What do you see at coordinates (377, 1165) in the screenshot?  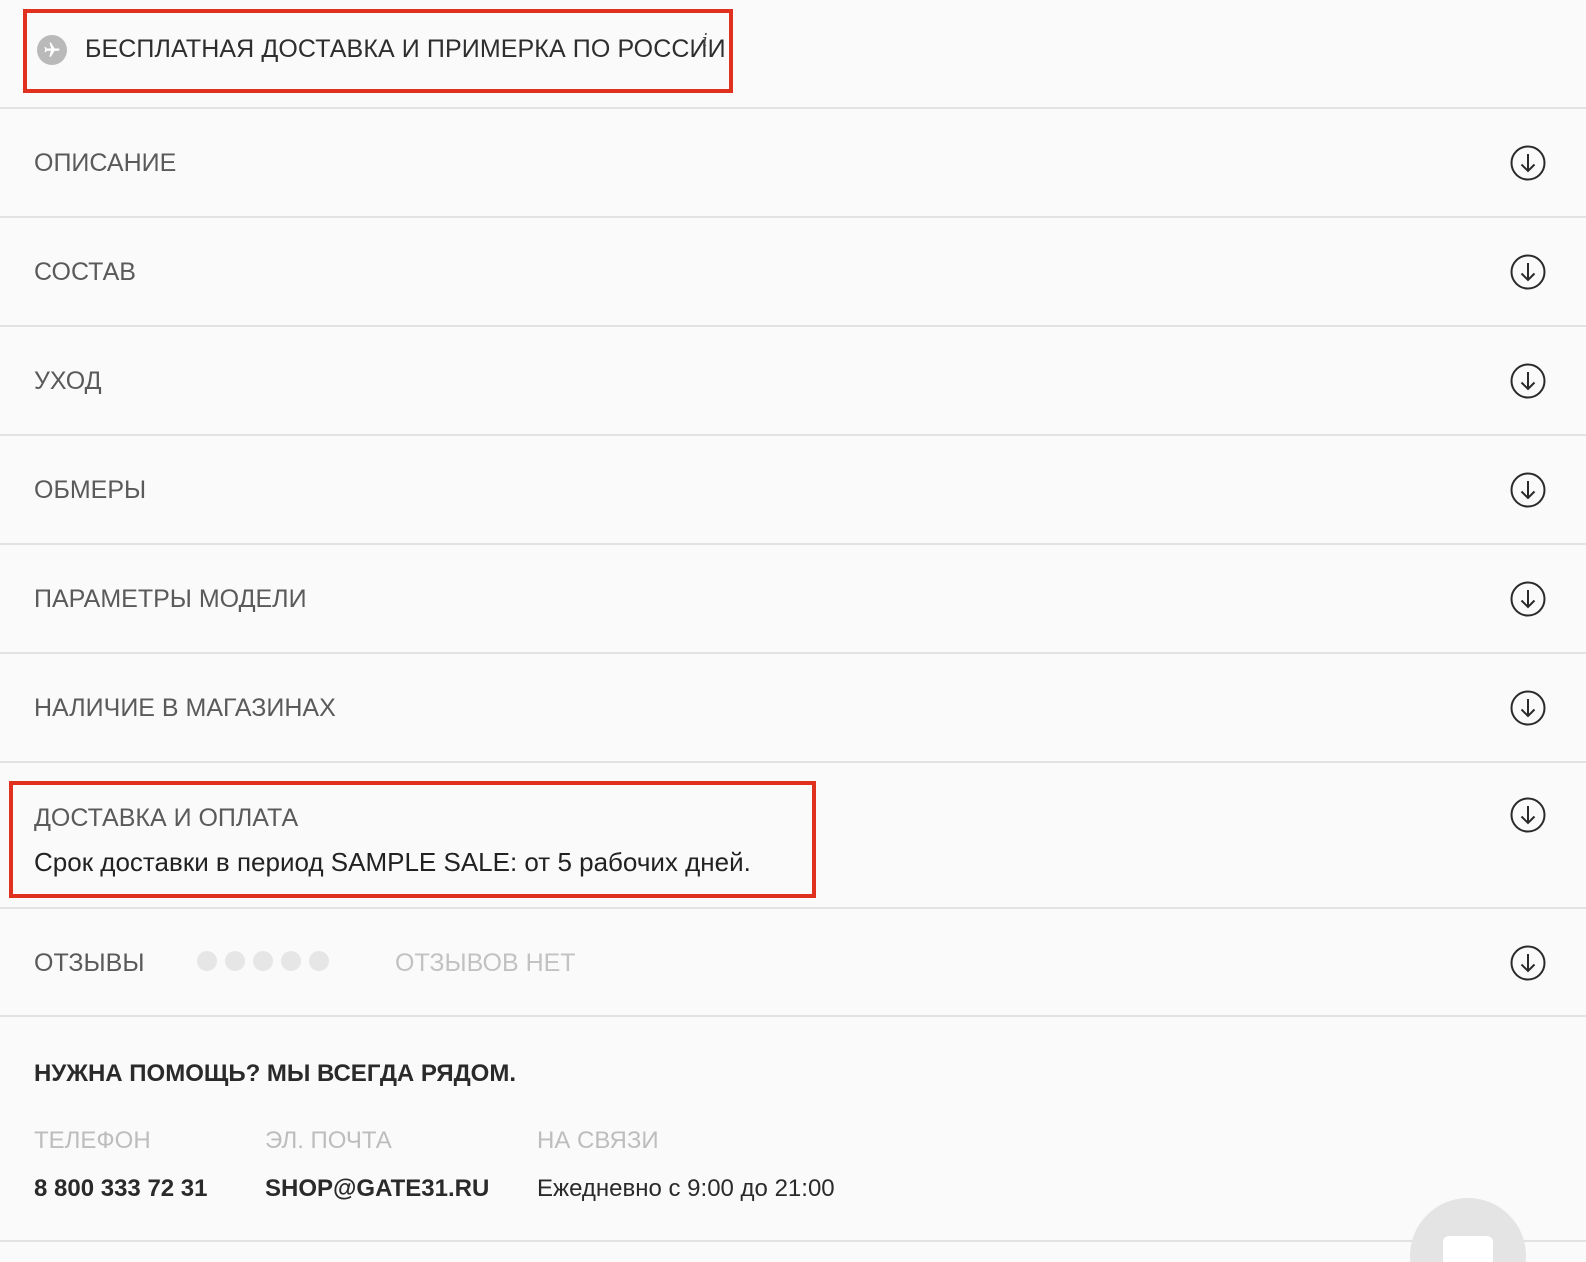 I see `contact-email: ЭЛ. ПОЧТА SHOP@GATE31.RU` at bounding box center [377, 1165].